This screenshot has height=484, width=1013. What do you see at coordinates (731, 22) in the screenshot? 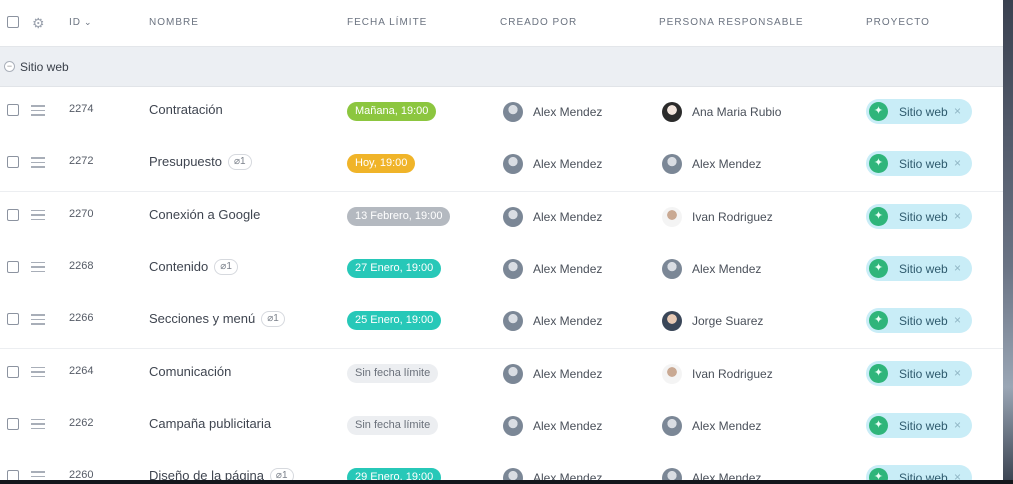
I see `column-header-responsible: PERSONA RESPONSABLE` at bounding box center [731, 22].